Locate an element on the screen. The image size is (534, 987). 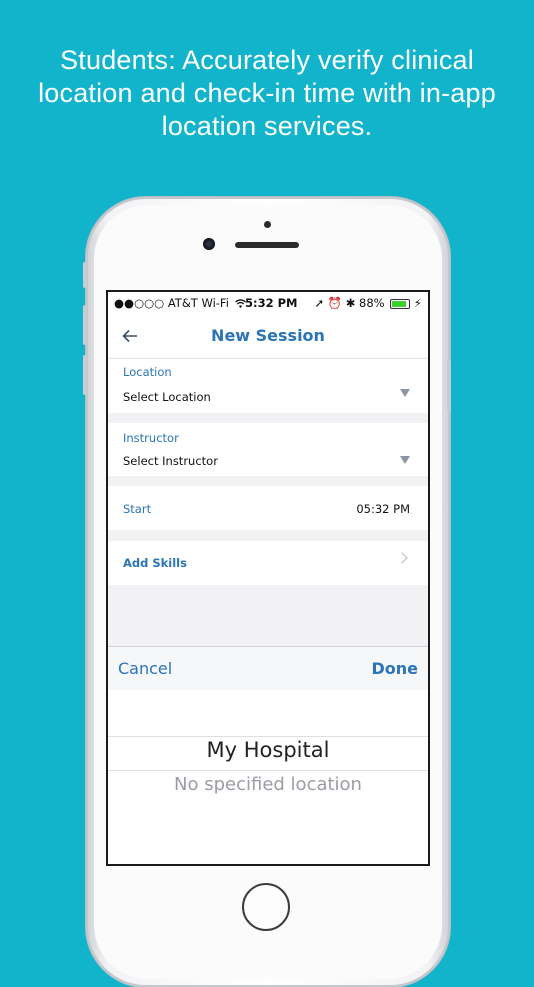
done-button: Done is located at coordinates (394, 668).